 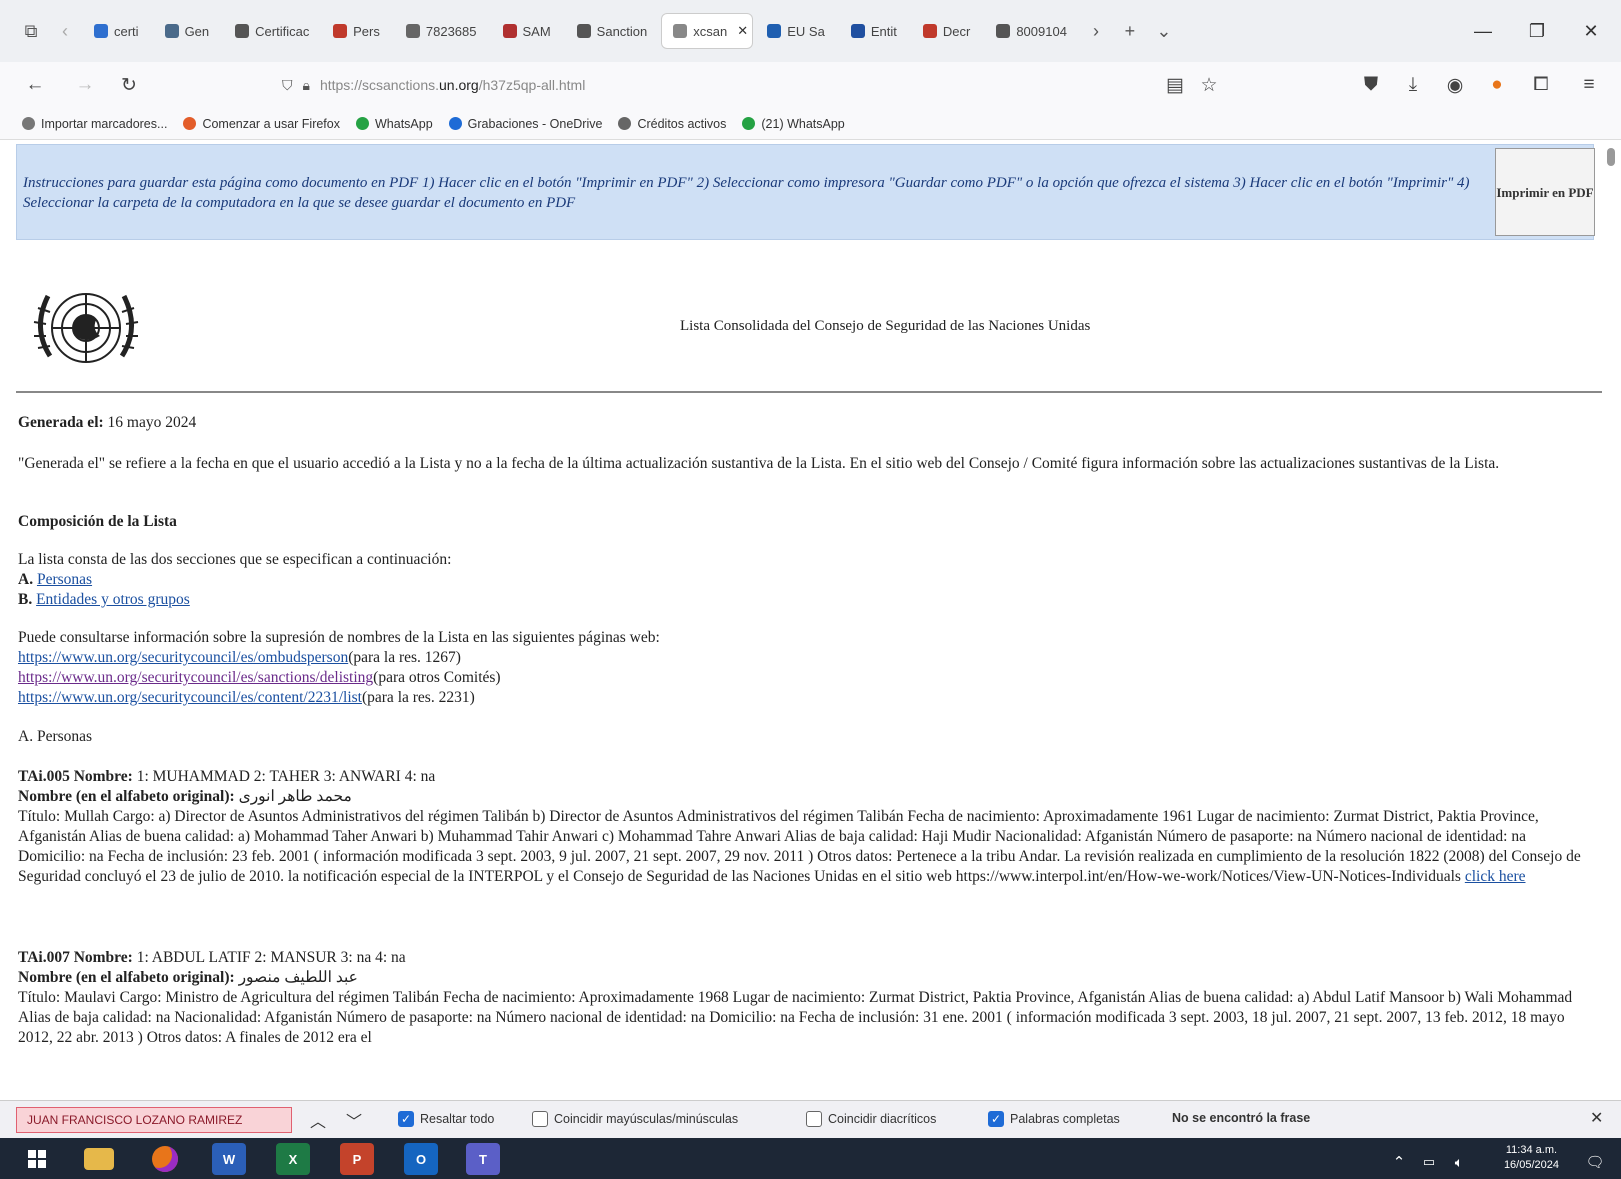 I want to click on menu-hamburger-icon: ≡, so click(x=1589, y=85).